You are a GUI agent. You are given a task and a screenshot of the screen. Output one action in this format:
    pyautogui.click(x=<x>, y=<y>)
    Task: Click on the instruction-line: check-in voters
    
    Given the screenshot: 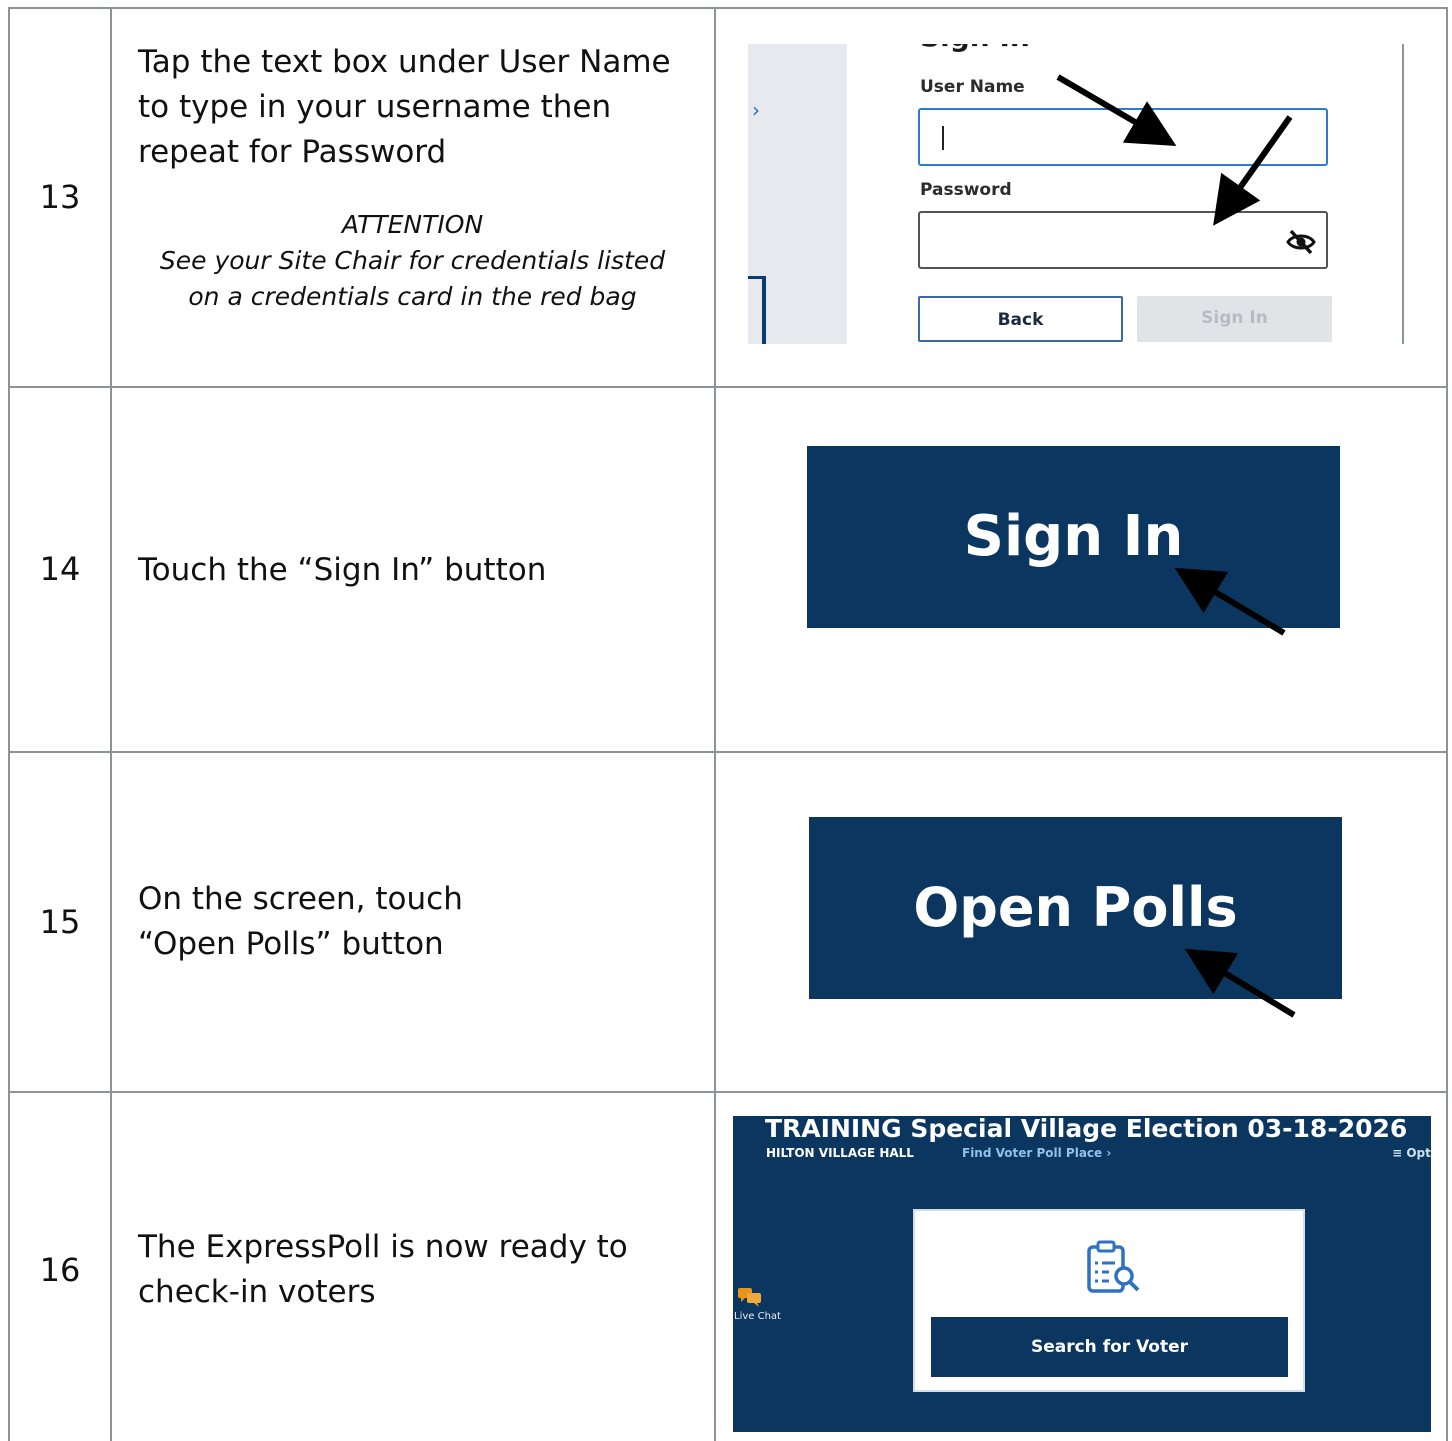 What is the action you would take?
    pyautogui.click(x=257, y=1292)
    